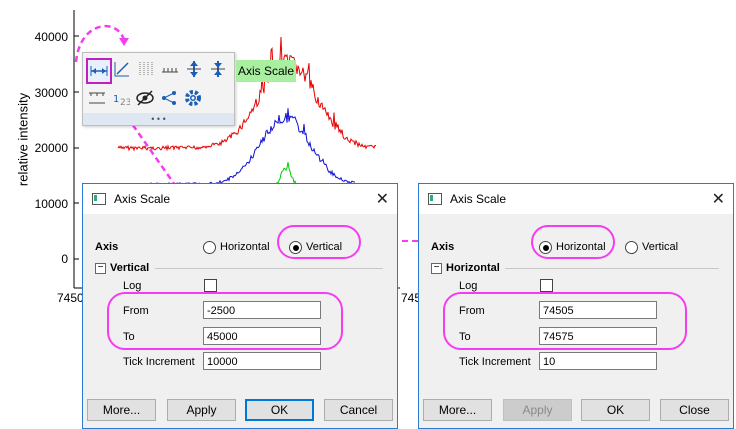 This screenshot has width=736, height=429. Describe the element at coordinates (158, 119) in the screenshot. I see `toolbar-more: • • •` at that location.